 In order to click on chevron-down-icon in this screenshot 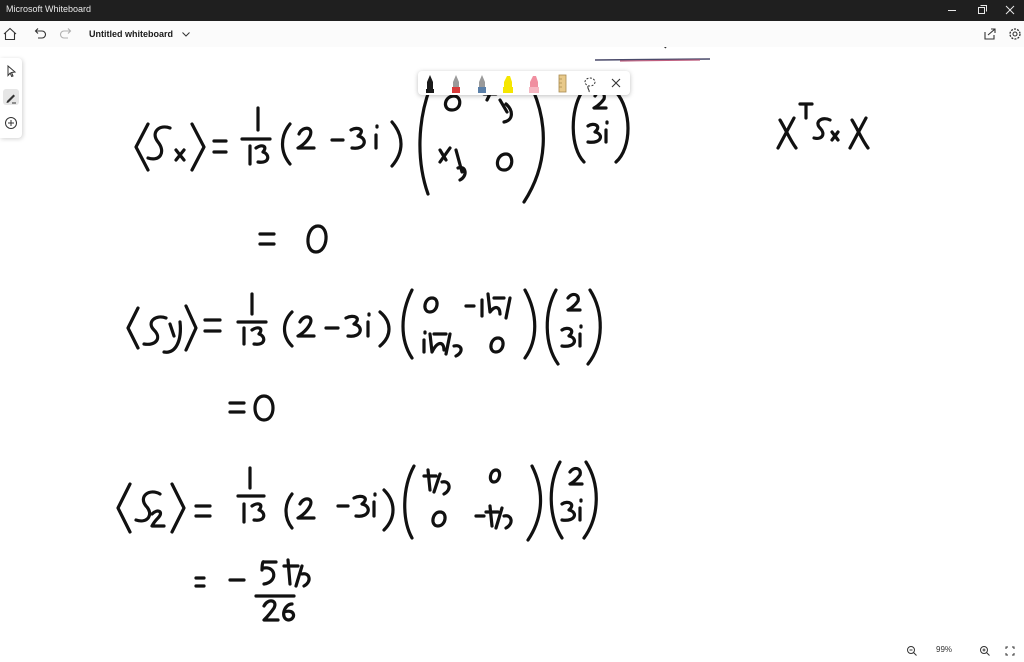, I will do `click(186, 33)`.